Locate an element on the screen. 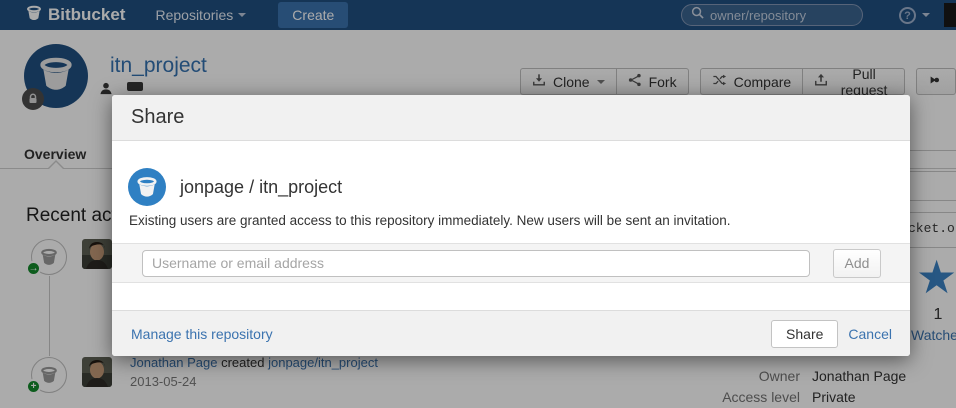  share-button: Share is located at coordinates (805, 333).